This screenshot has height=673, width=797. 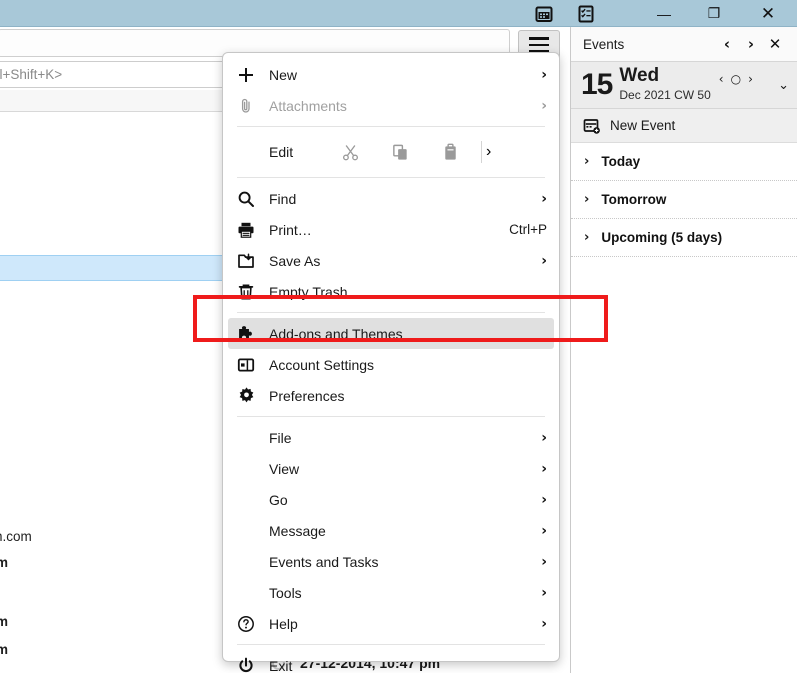 I want to click on toolbar-divider, so click(x=481, y=152).